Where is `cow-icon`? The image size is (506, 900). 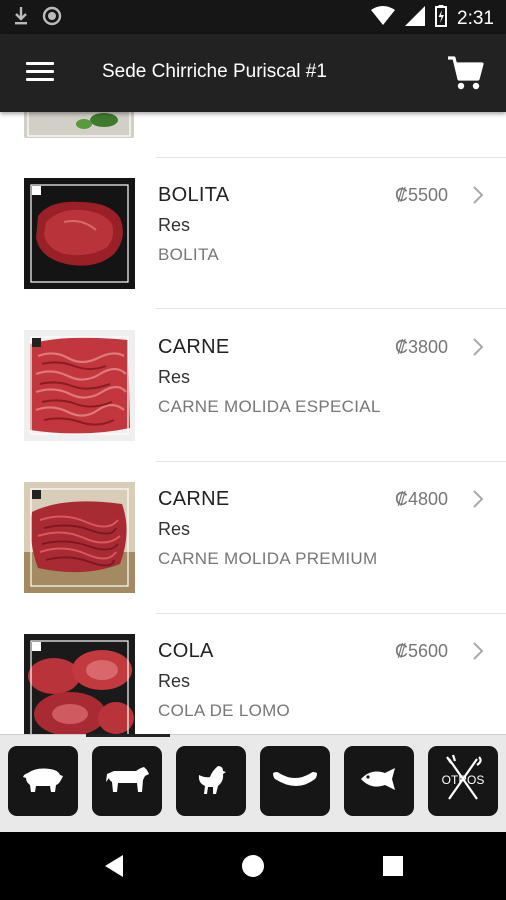
cow-icon is located at coordinates (127, 781).